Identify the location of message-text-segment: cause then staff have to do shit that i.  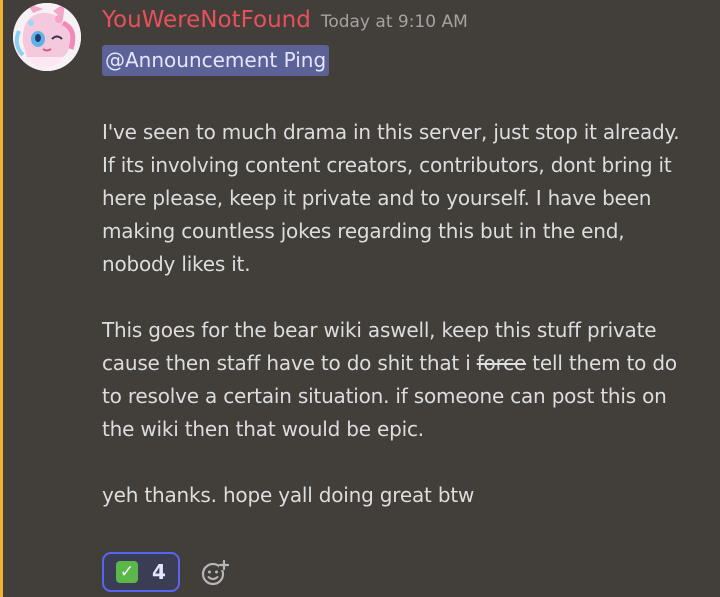
(289, 363).